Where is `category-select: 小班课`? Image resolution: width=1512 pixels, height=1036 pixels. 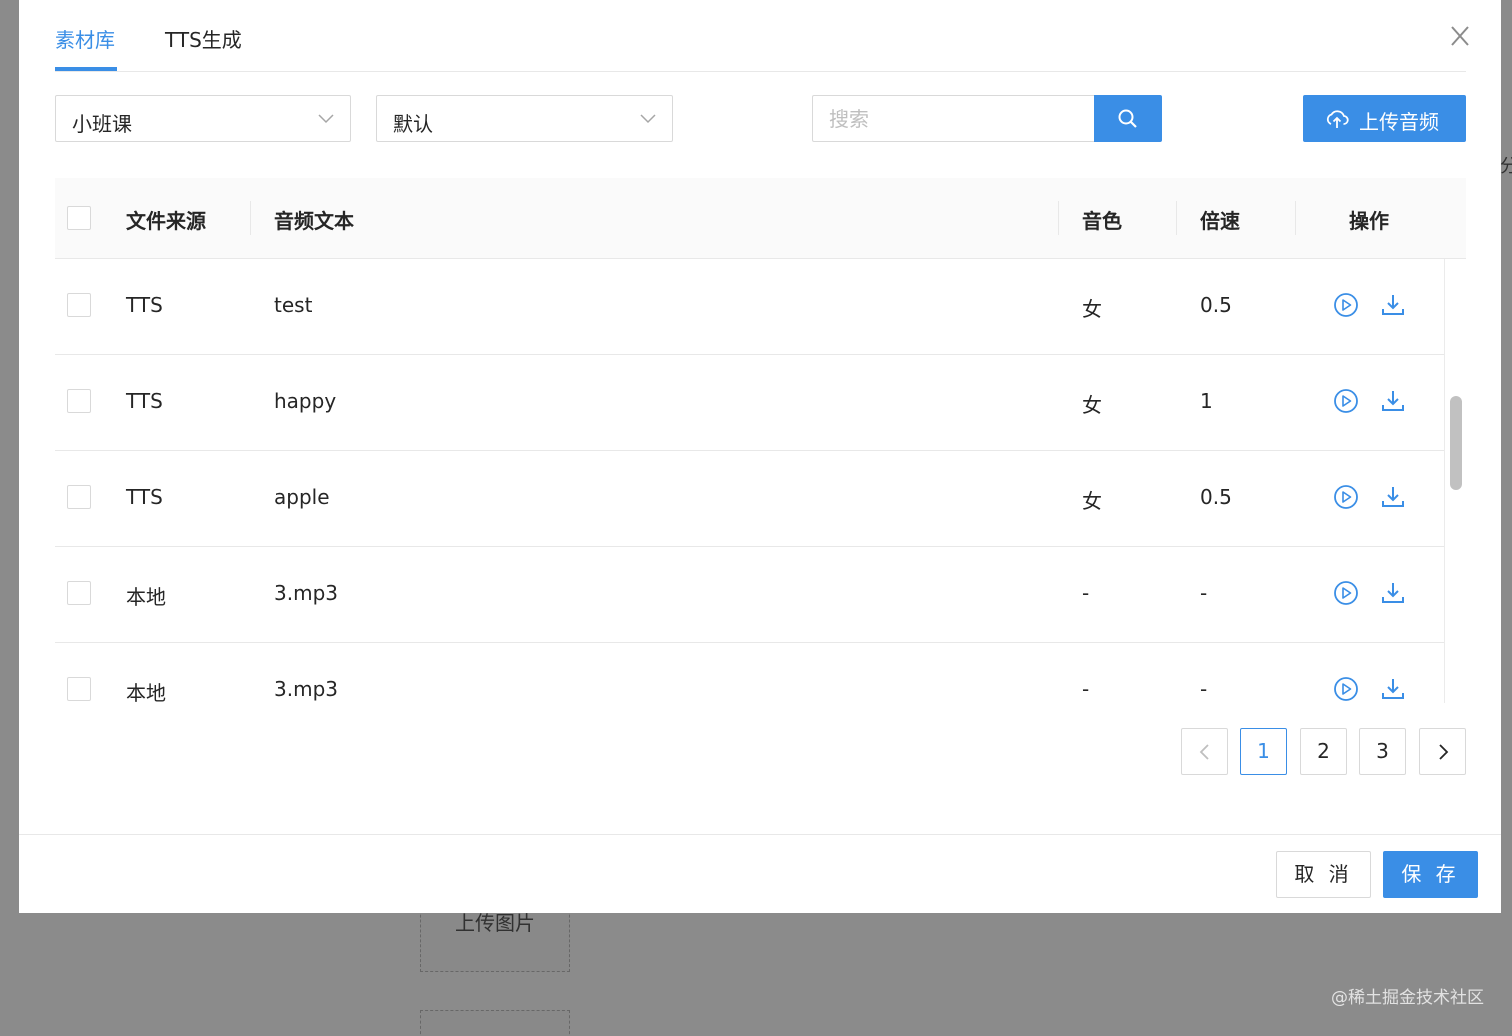 category-select: 小班课 is located at coordinates (203, 118).